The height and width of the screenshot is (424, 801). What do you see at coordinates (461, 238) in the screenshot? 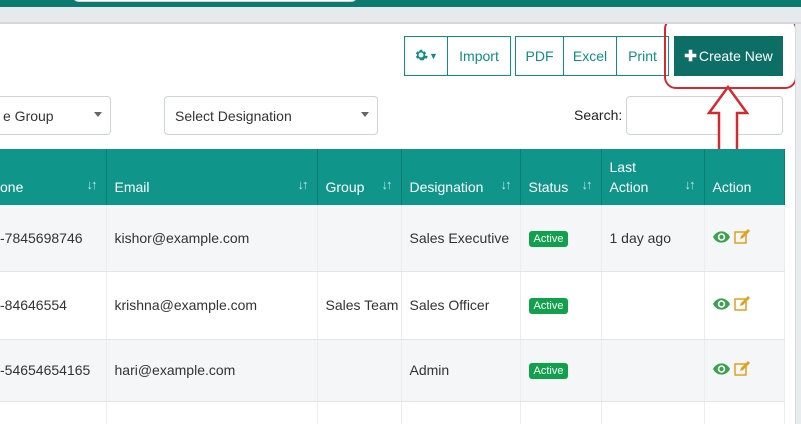
I see `cell-designation: Sales Executive` at bounding box center [461, 238].